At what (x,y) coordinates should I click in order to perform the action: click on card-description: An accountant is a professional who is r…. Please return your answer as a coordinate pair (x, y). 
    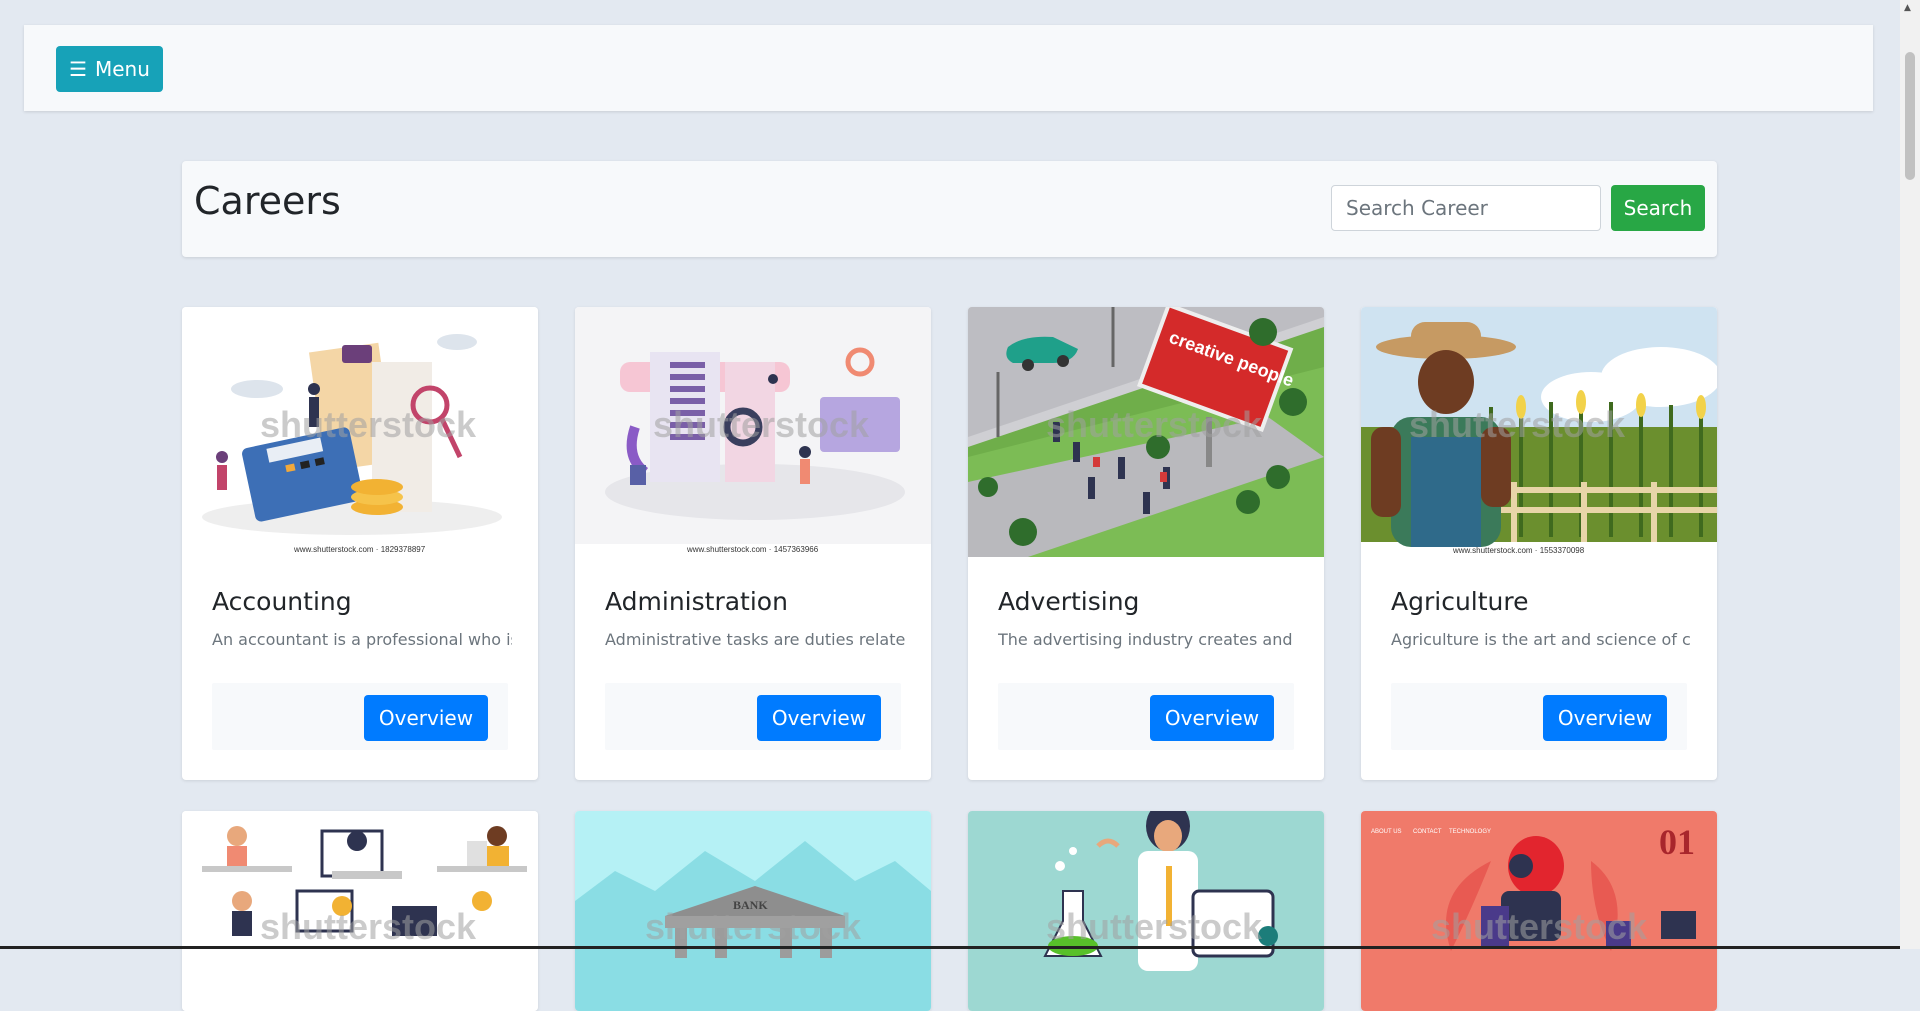
    Looking at the image, I should click on (362, 639).